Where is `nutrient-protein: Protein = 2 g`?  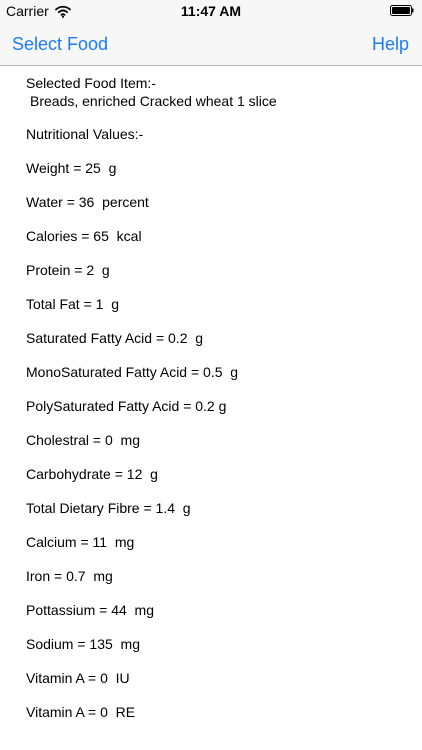 nutrient-protein: Protein = 2 g is located at coordinates (68, 270).